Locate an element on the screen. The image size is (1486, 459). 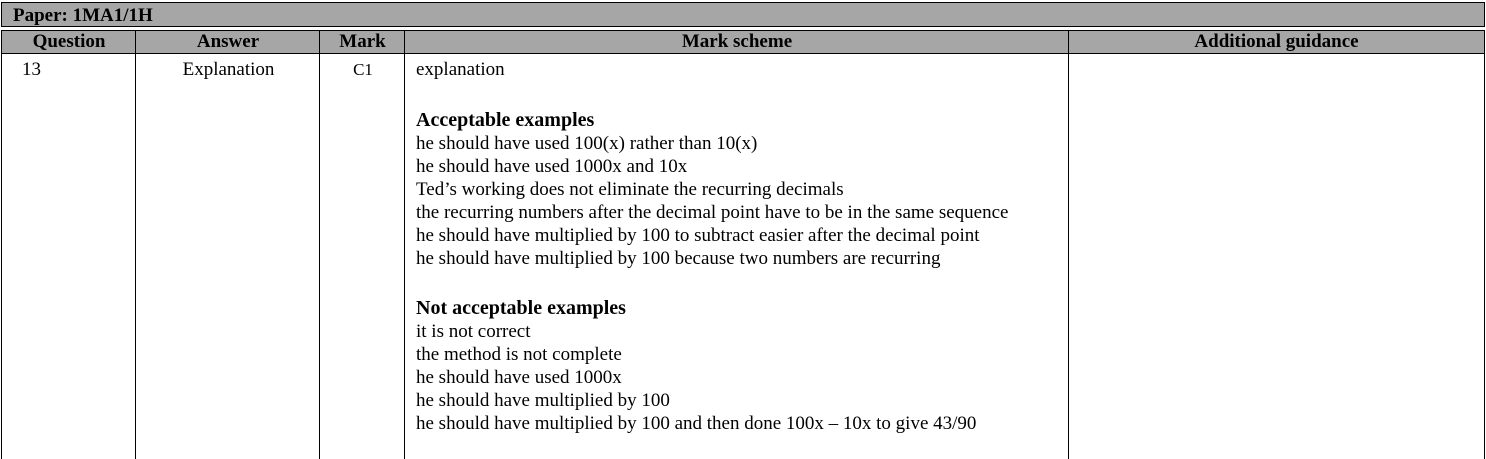
header-answer: Answer is located at coordinates (228, 41).